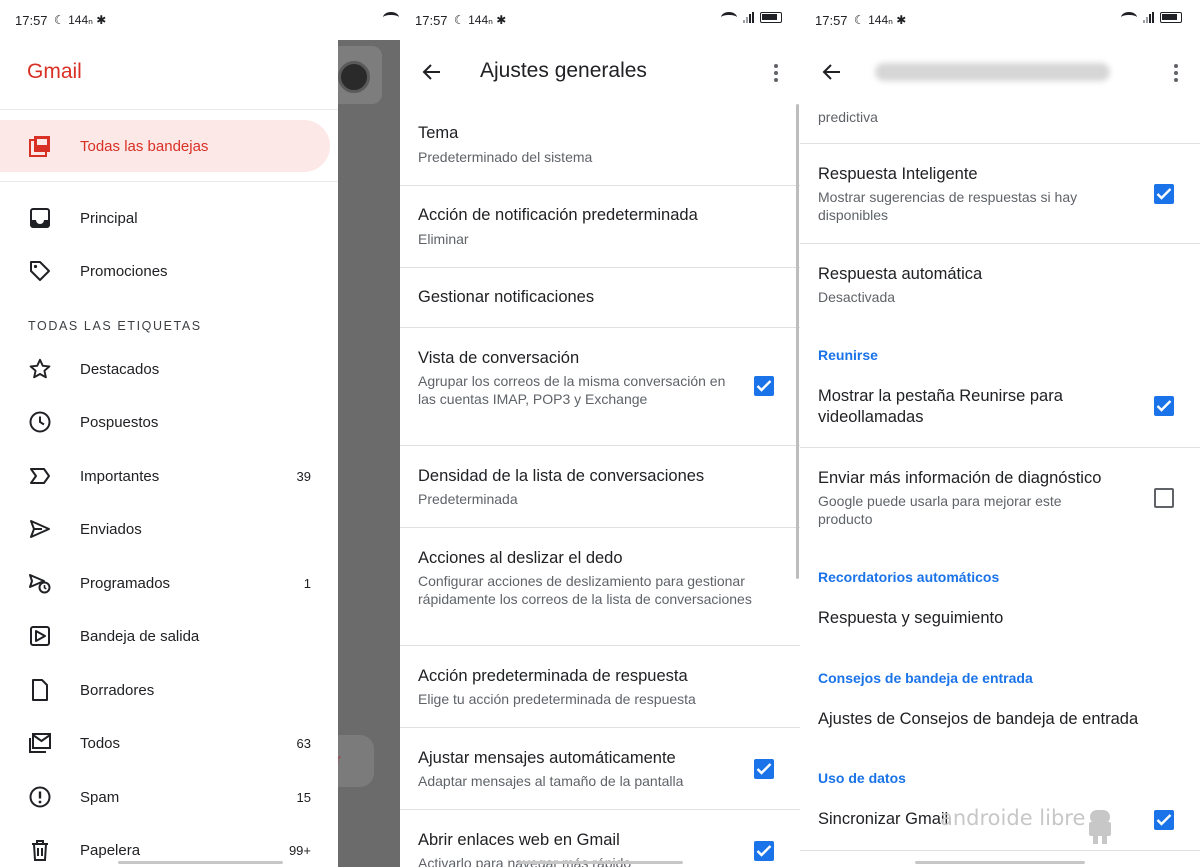 This screenshot has width=1200, height=867. I want to click on setting-auto-reply: Respuesta automática Desactivada, so click(1000, 285).